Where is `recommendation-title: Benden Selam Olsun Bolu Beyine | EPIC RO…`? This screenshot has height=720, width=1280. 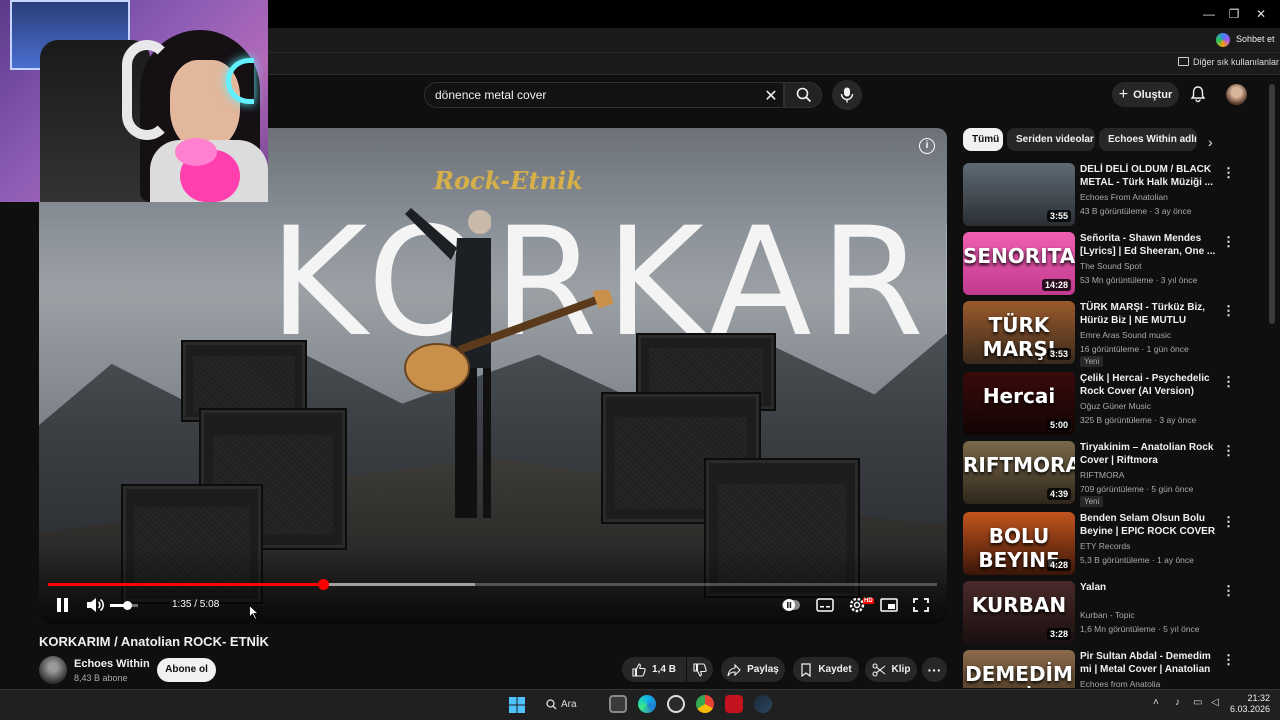
recommendation-title: Benden Selam Olsun Bolu Beyine | EPIC RO… is located at coordinates (1148, 525).